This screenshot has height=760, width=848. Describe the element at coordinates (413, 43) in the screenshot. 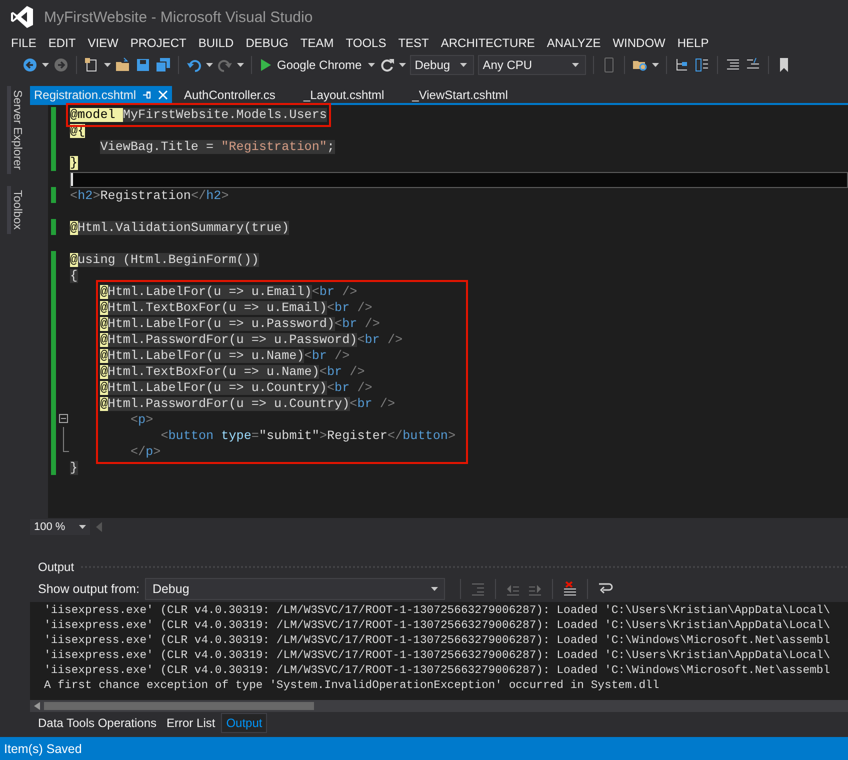

I see `menu-item: TEST` at that location.